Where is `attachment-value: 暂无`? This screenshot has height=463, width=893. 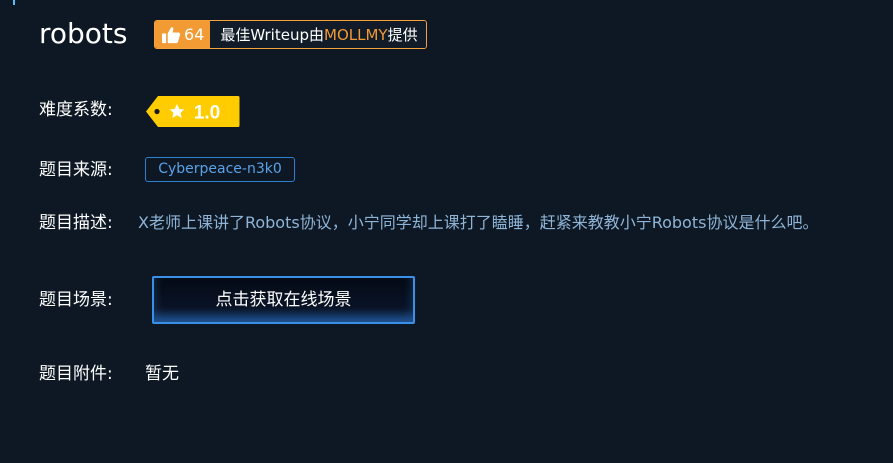
attachment-value: 暂无 is located at coordinates (162, 374).